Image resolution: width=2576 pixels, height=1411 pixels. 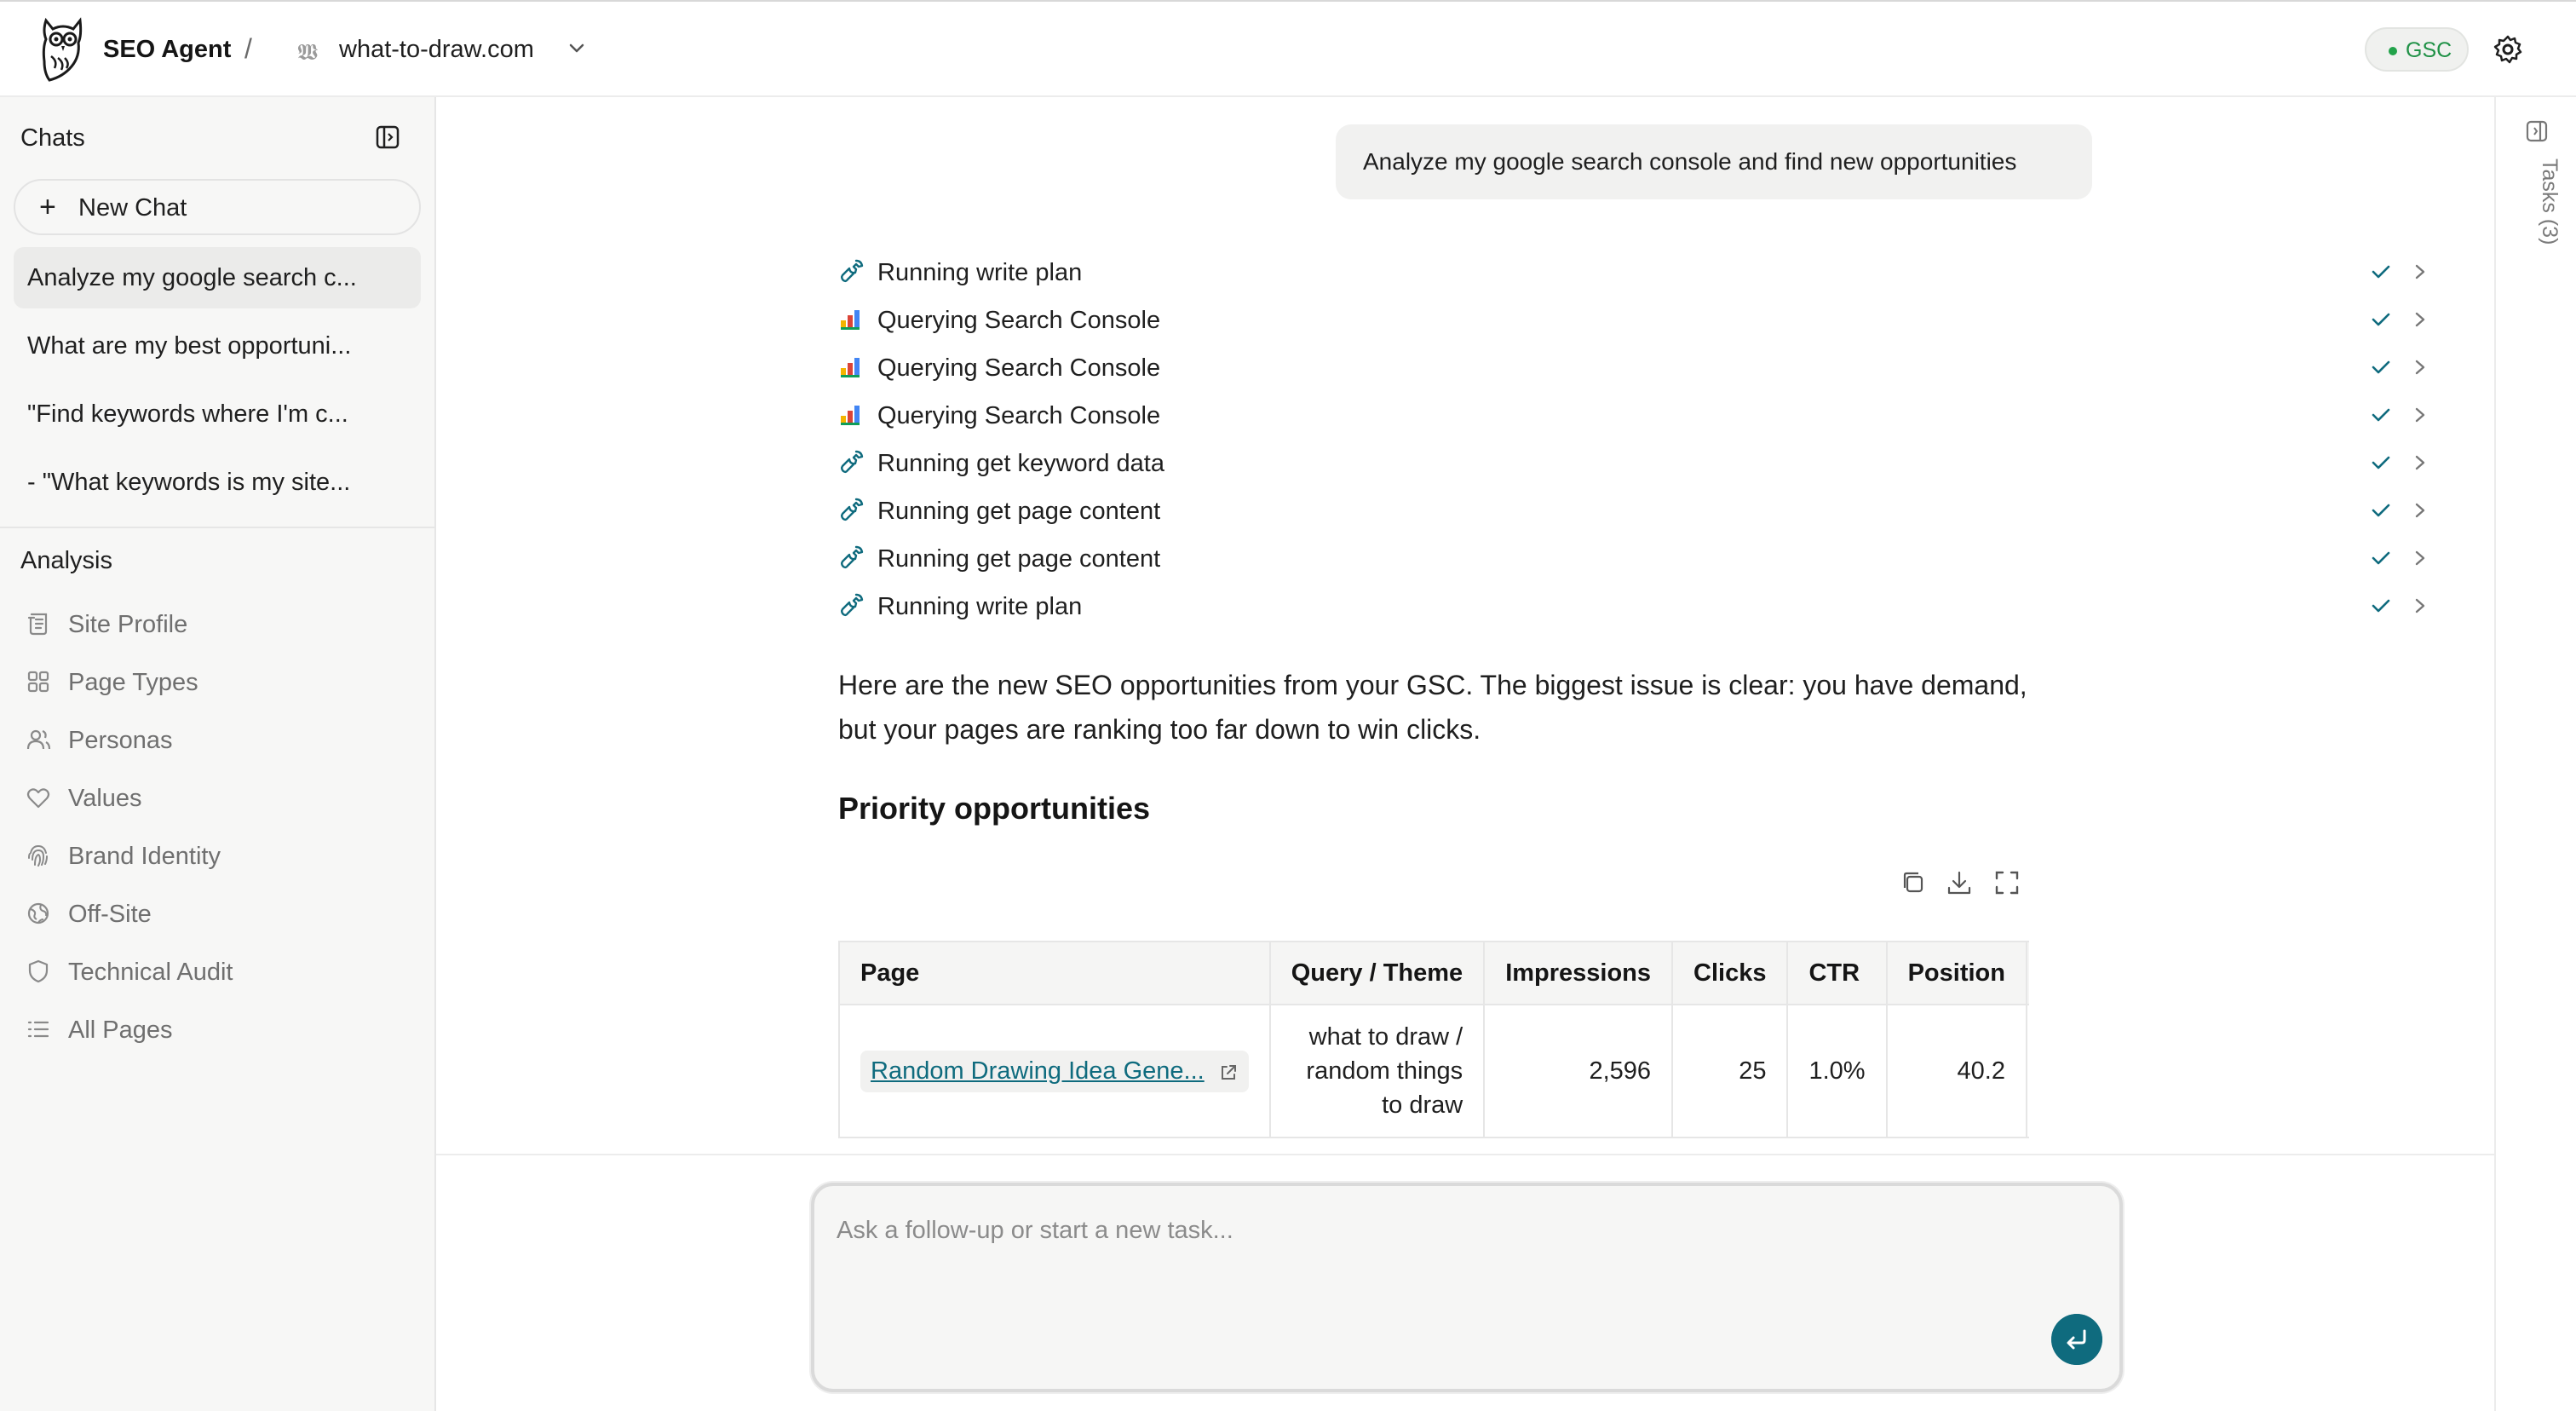 I want to click on panel-toggle-icon, so click(x=2537, y=131).